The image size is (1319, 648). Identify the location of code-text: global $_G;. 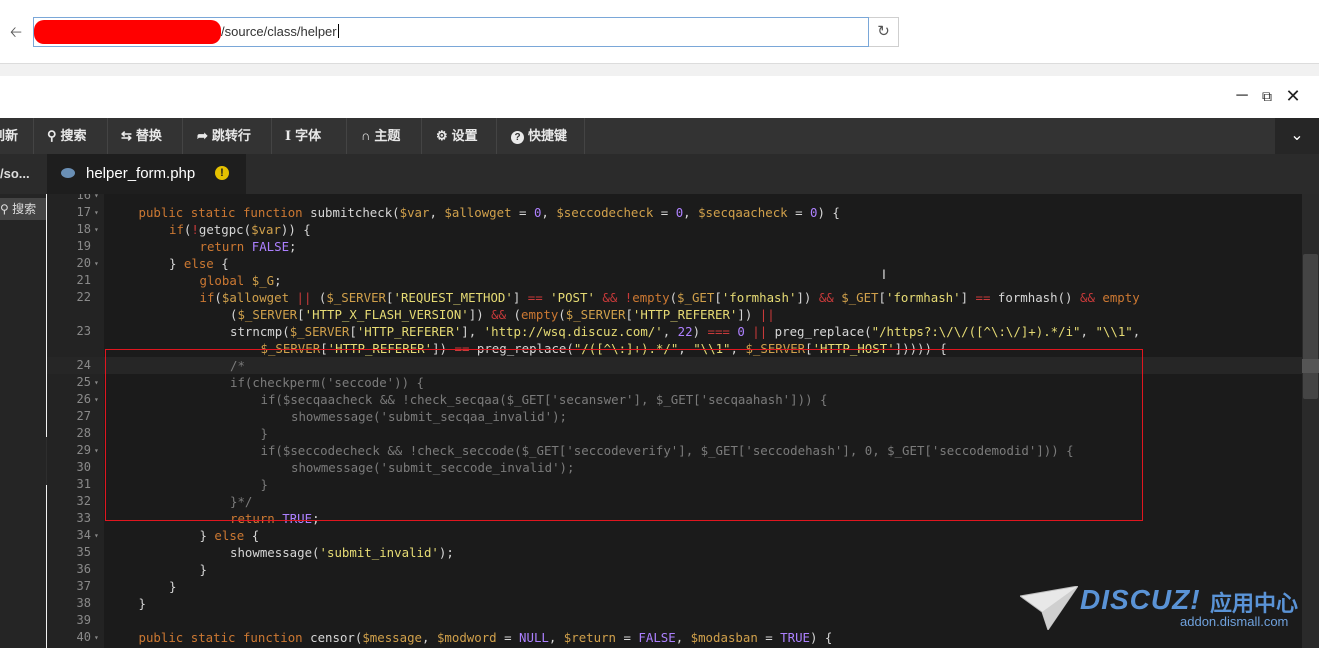
(240, 280).